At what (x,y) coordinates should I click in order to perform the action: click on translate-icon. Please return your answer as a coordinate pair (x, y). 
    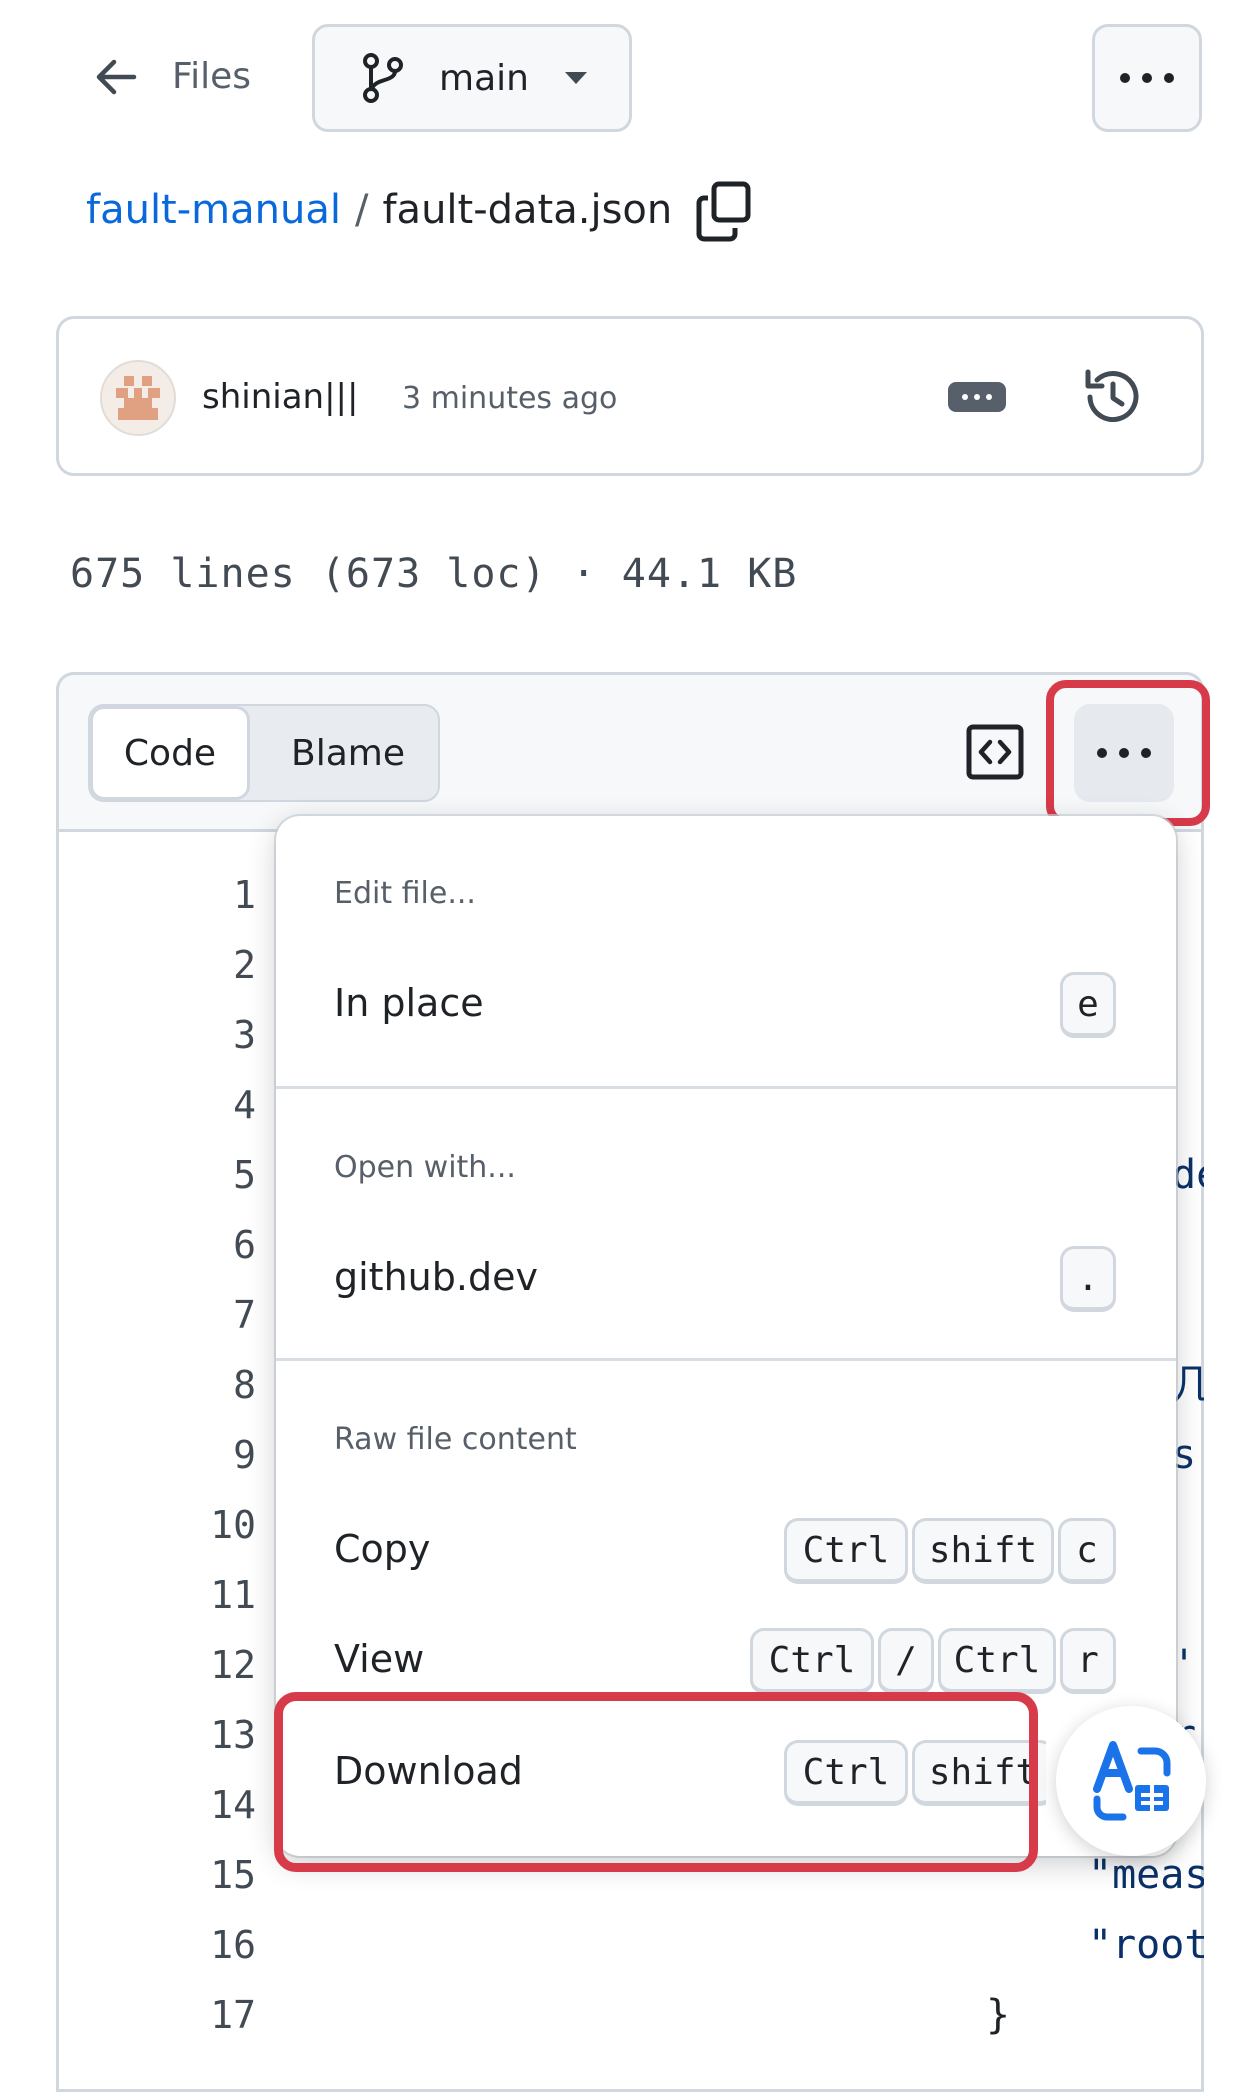
    Looking at the image, I should click on (1132, 1781).